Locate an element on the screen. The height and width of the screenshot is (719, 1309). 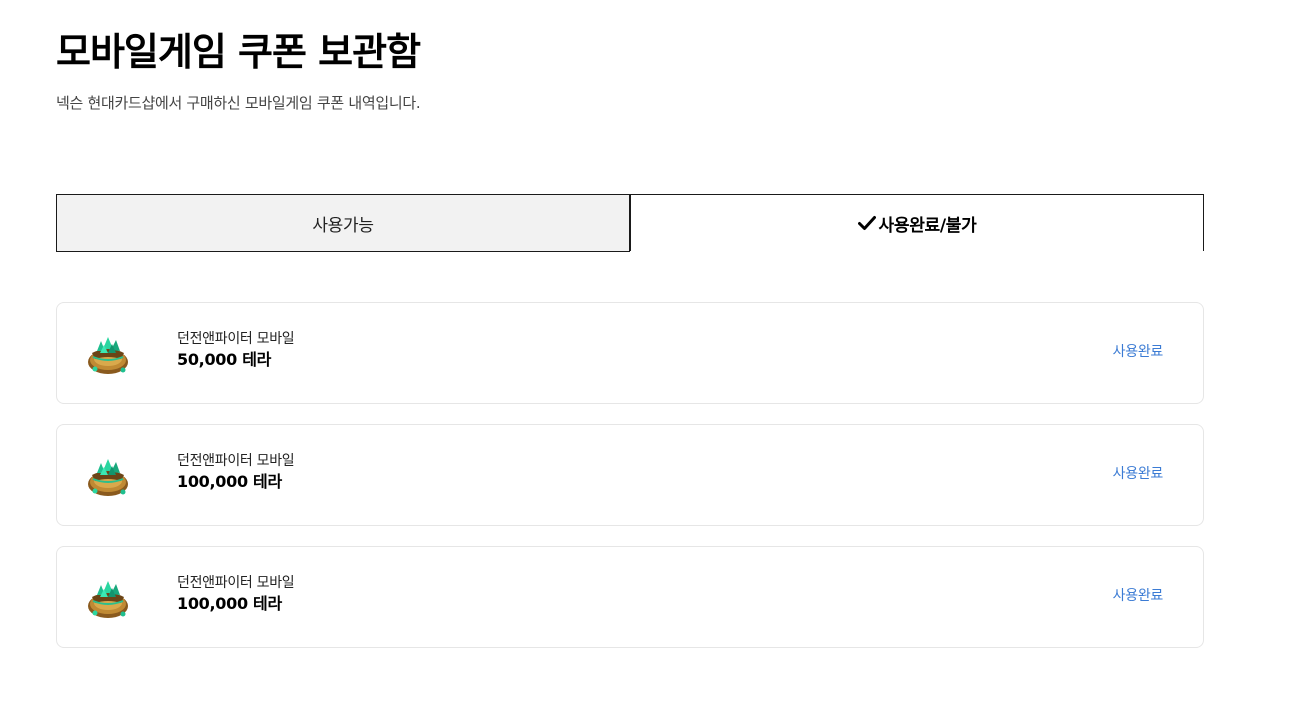
check-icon is located at coordinates (866, 223).